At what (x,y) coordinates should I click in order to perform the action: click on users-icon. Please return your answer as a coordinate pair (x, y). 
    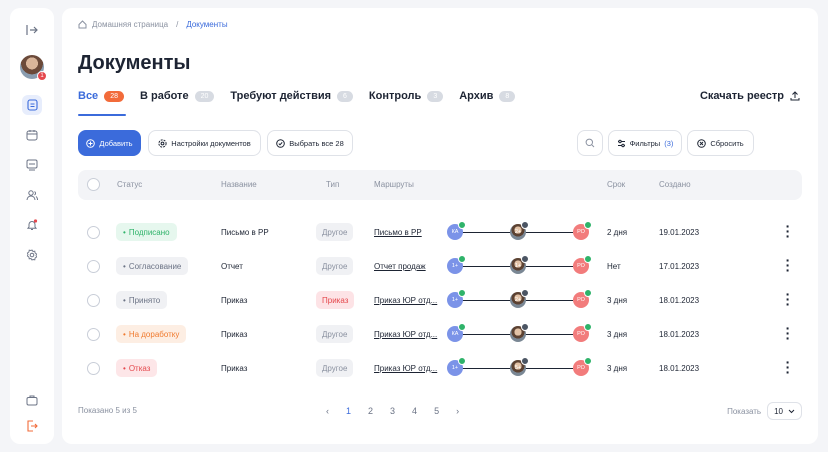
    Looking at the image, I should click on (32, 195).